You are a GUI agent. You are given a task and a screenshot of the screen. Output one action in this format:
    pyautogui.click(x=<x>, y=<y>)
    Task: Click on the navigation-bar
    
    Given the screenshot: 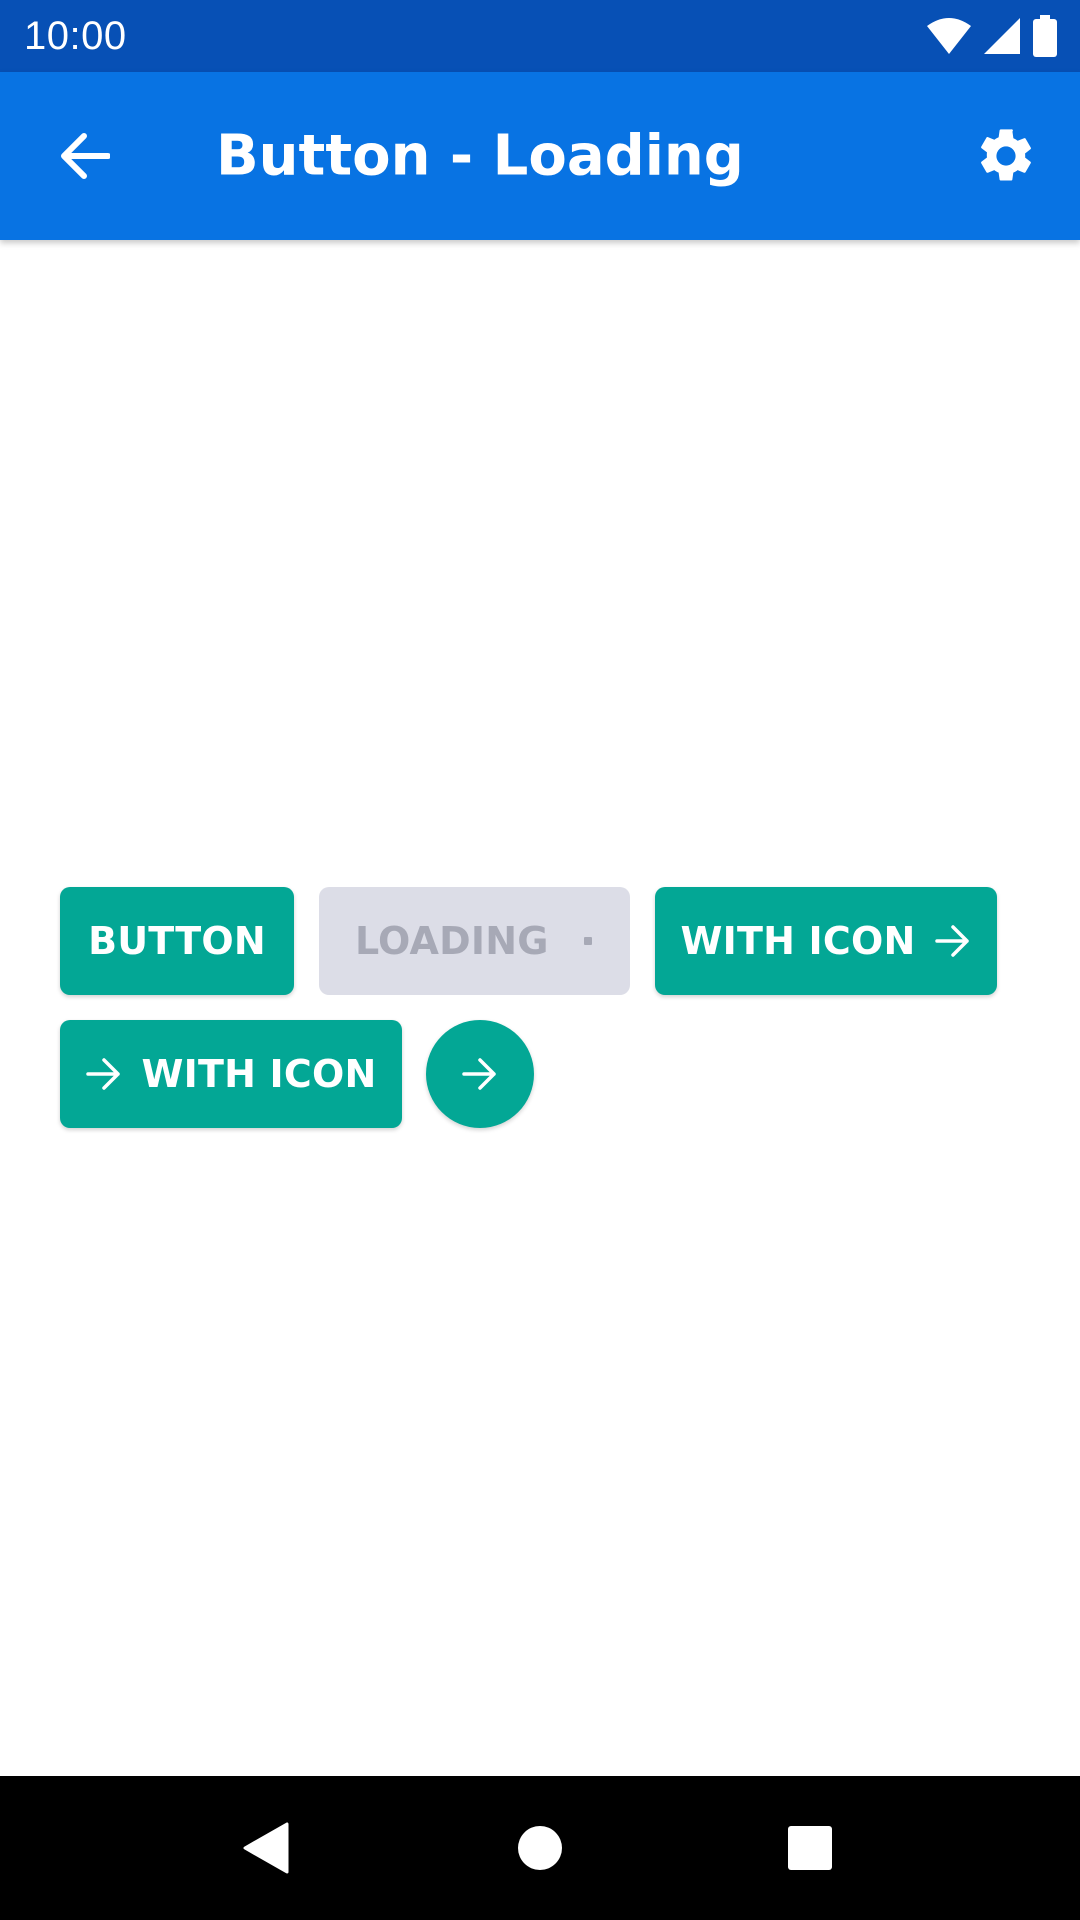 What is the action you would take?
    pyautogui.click(x=540, y=1848)
    